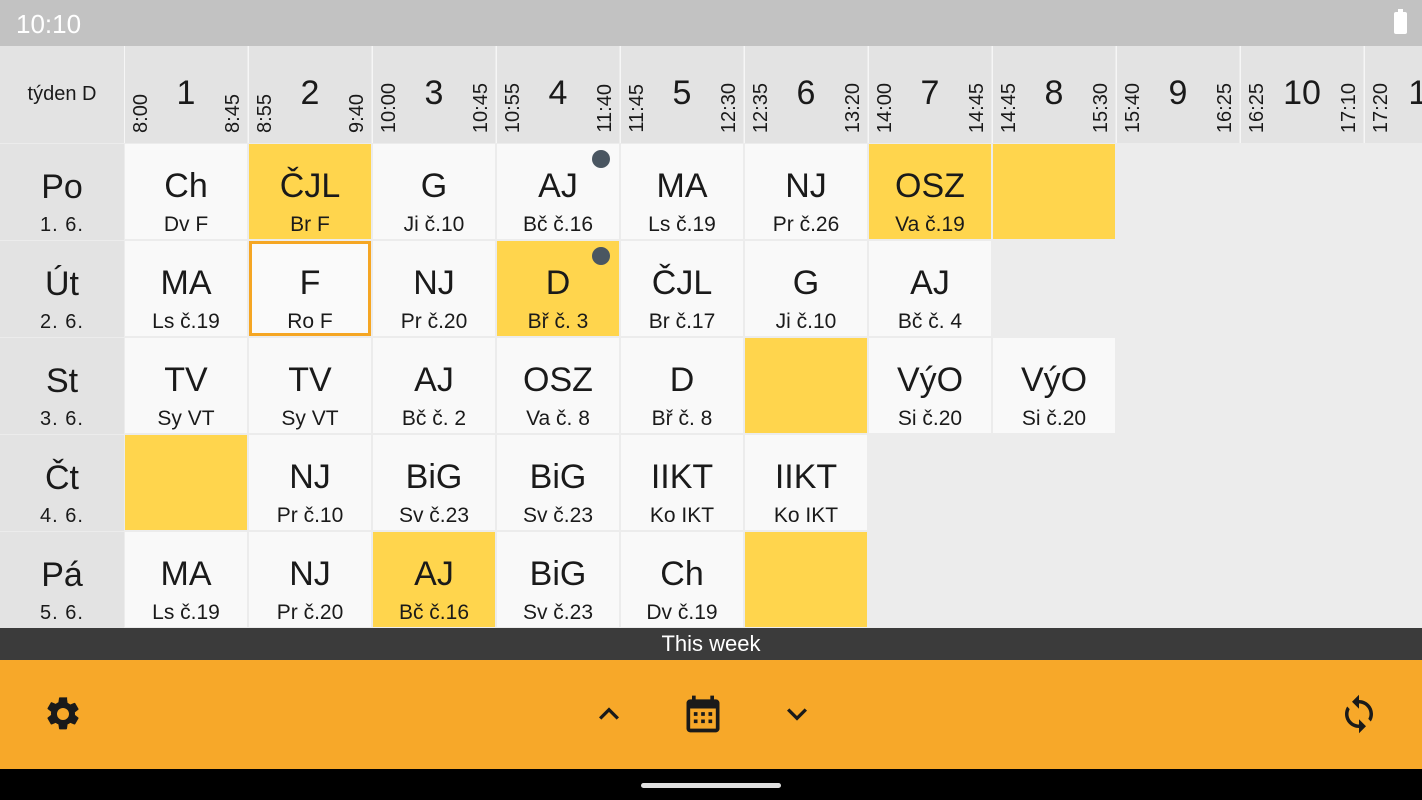 The width and height of the screenshot is (1422, 800). I want to click on home-handle, so click(711, 785).